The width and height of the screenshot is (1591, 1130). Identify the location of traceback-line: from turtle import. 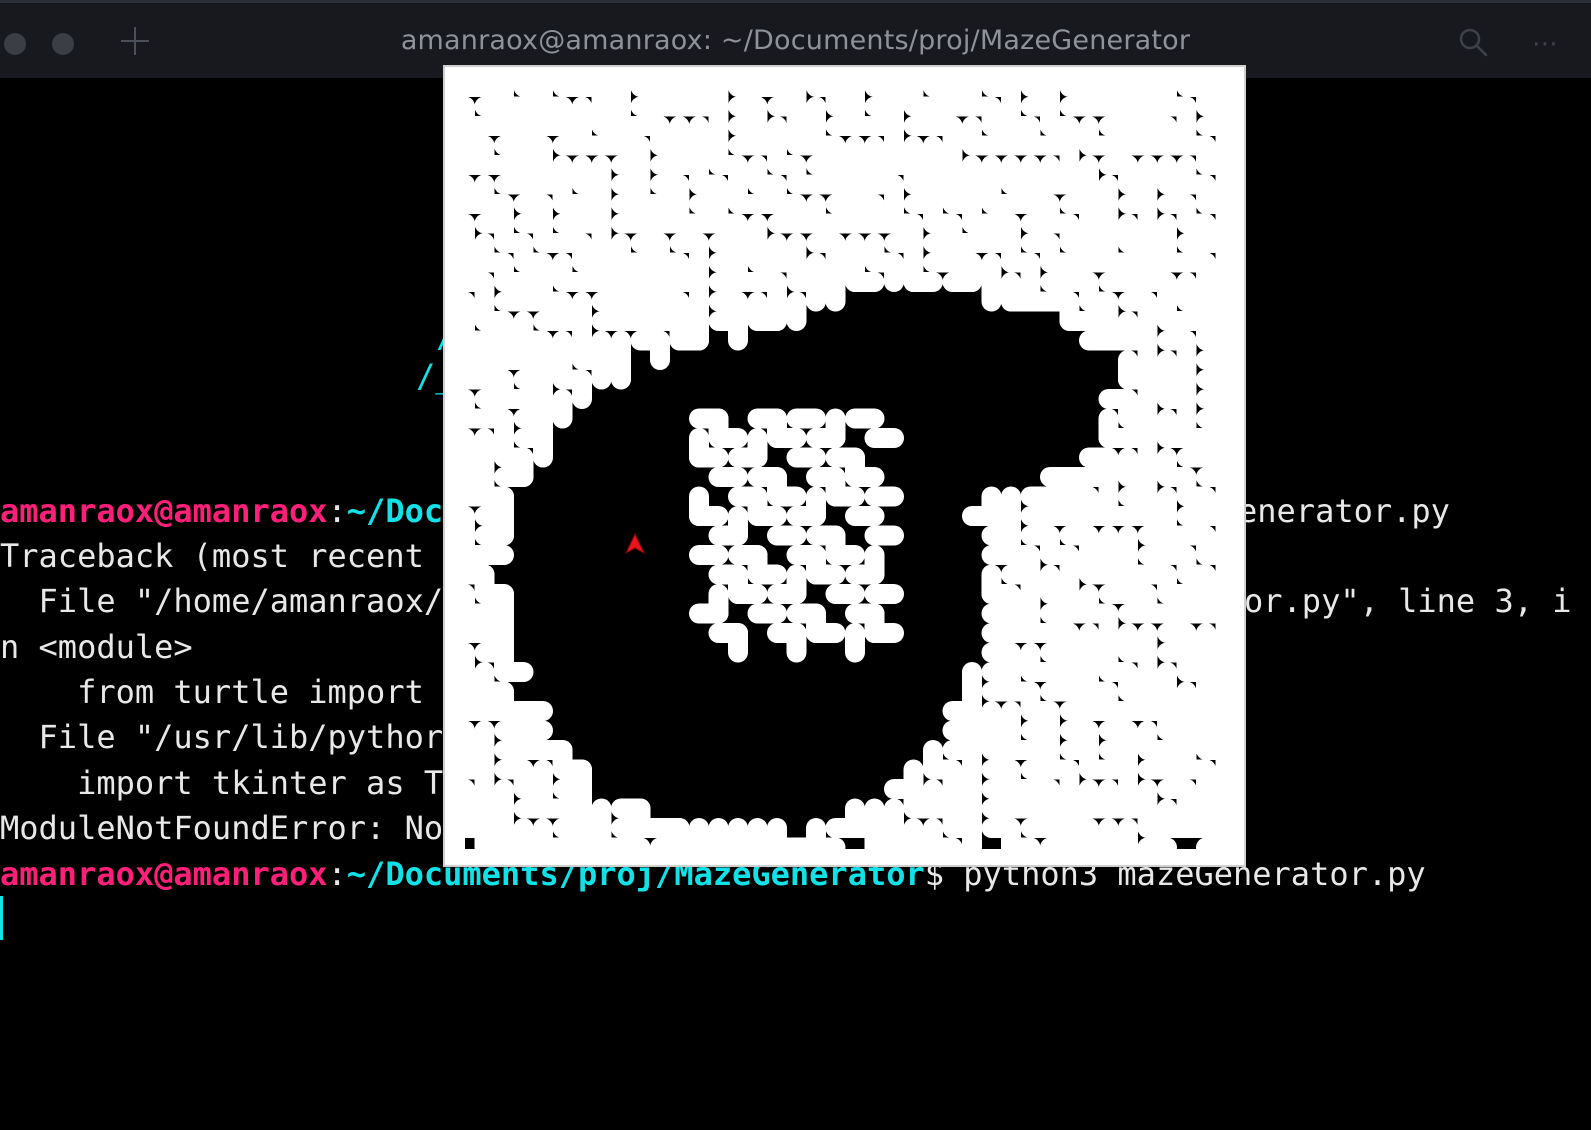
(212, 692).